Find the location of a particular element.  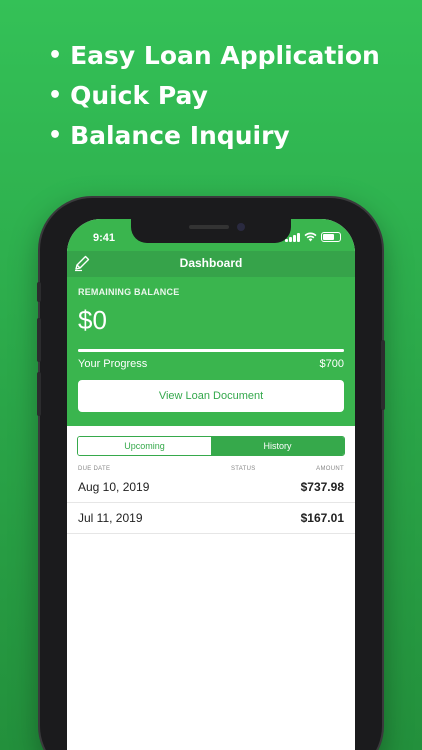

tab-bar: Upcoming History is located at coordinates (211, 441).